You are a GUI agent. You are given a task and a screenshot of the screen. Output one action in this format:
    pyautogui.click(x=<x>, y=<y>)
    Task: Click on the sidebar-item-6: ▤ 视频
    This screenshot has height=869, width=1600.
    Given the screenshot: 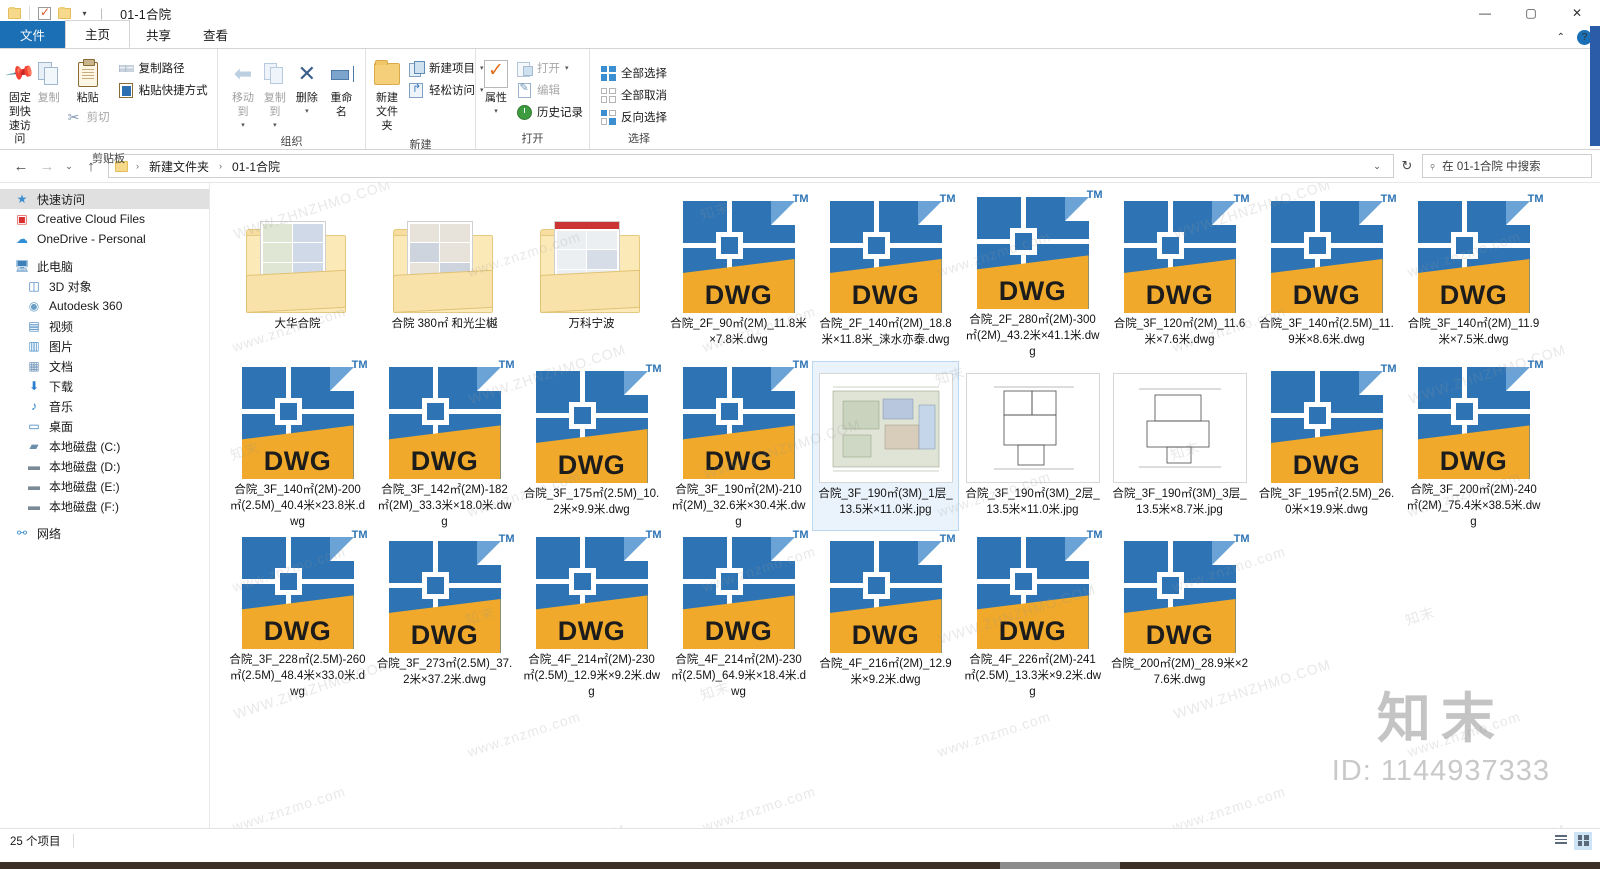 What is the action you would take?
    pyautogui.click(x=104, y=326)
    